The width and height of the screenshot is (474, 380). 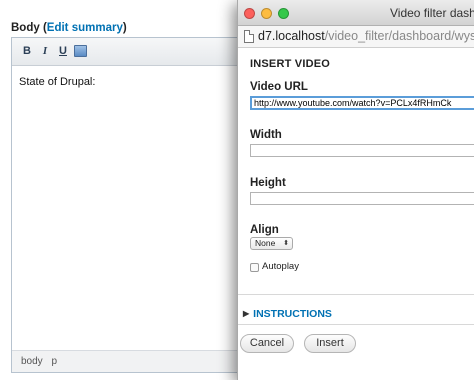 I want to click on form-title: INSERT VIDEO, so click(x=290, y=64).